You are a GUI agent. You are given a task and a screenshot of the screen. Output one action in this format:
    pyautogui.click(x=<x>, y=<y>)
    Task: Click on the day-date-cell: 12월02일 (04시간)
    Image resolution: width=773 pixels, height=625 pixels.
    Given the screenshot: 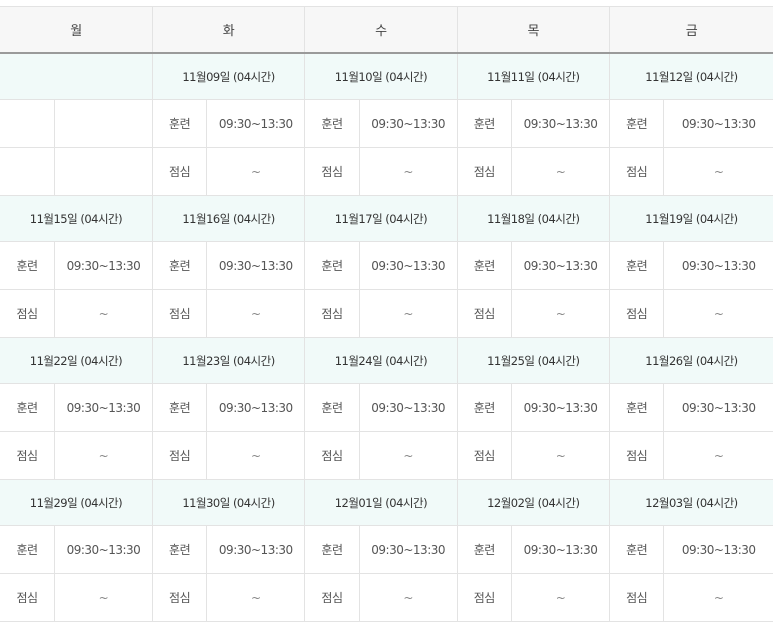 What is the action you would take?
    pyautogui.click(x=533, y=502)
    